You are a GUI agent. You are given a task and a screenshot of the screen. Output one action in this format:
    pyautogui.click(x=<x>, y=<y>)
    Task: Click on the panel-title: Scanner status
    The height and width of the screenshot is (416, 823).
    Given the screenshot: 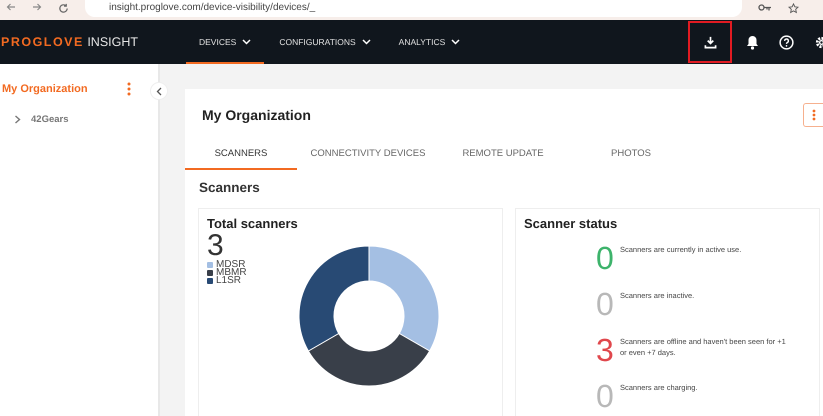 What is the action you would take?
    pyautogui.click(x=571, y=223)
    